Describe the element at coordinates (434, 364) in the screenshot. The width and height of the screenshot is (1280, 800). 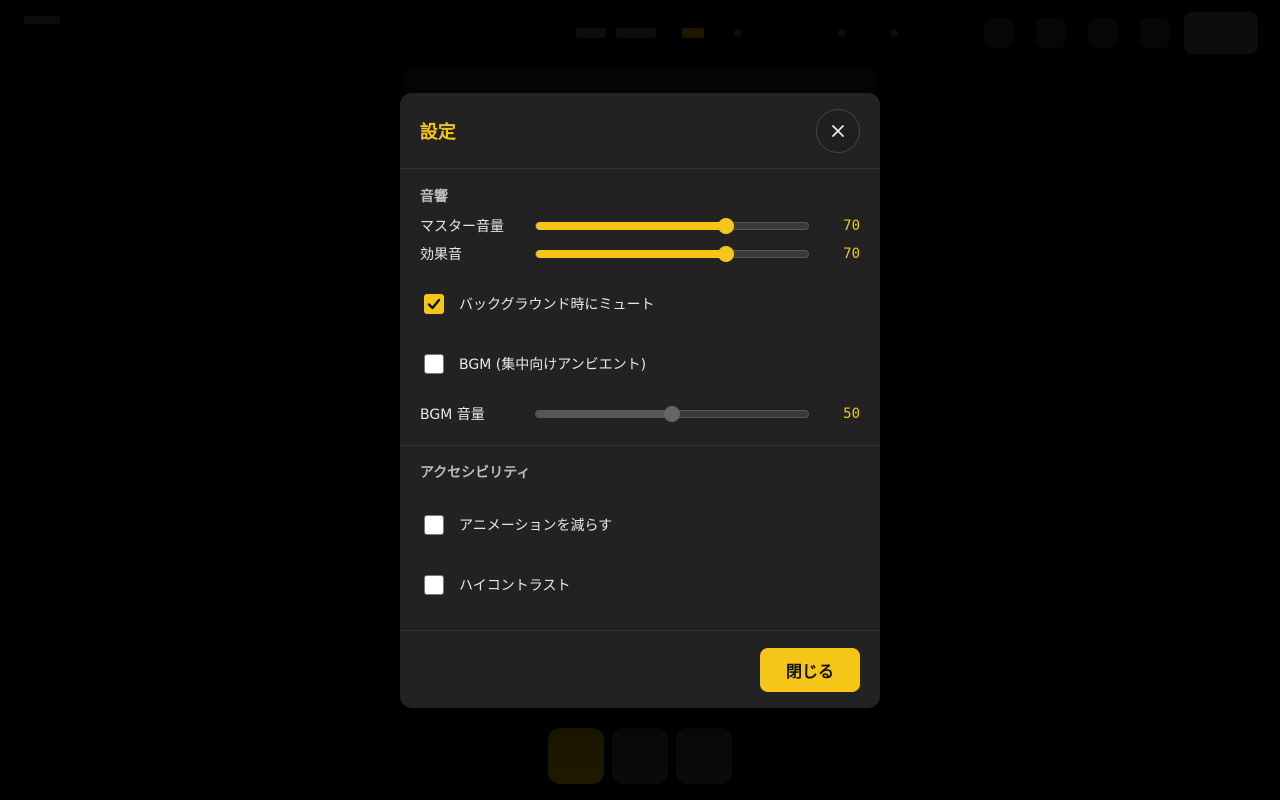
I see `bgm-checkbox` at that location.